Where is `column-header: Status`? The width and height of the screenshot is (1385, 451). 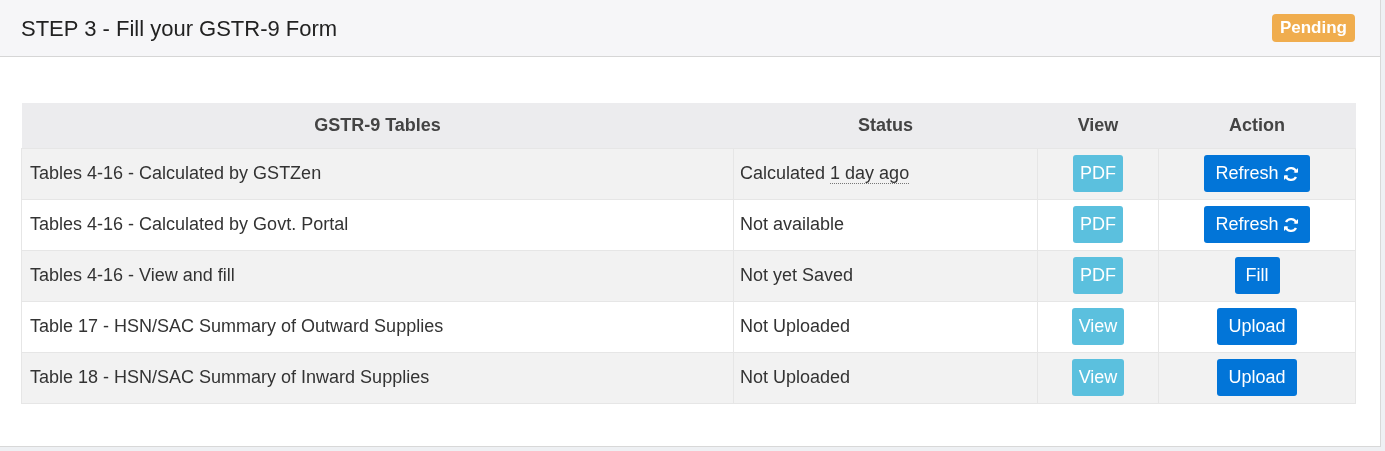 column-header: Status is located at coordinates (885, 125).